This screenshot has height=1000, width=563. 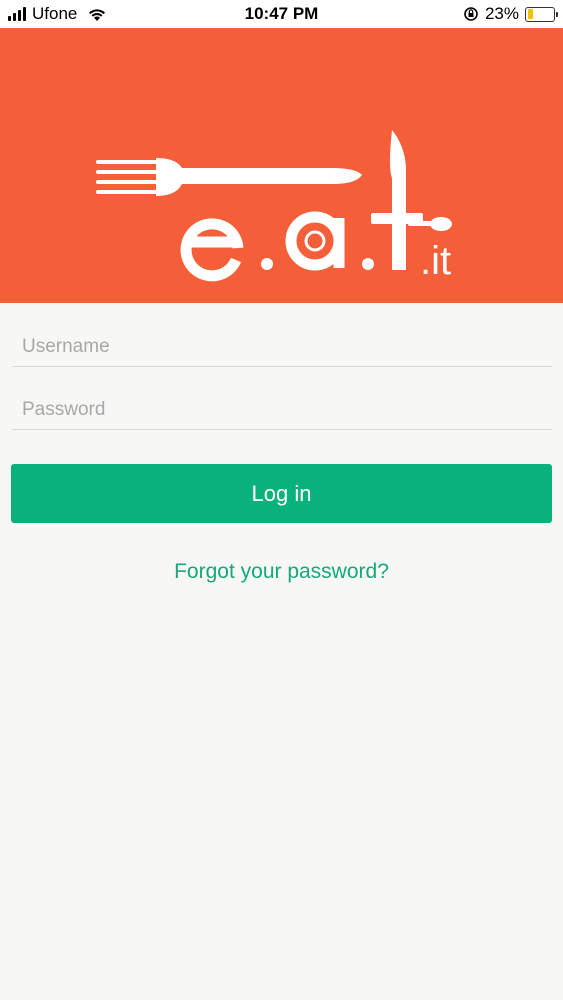 I want to click on eat-it-logo: .it, so click(x=274, y=206).